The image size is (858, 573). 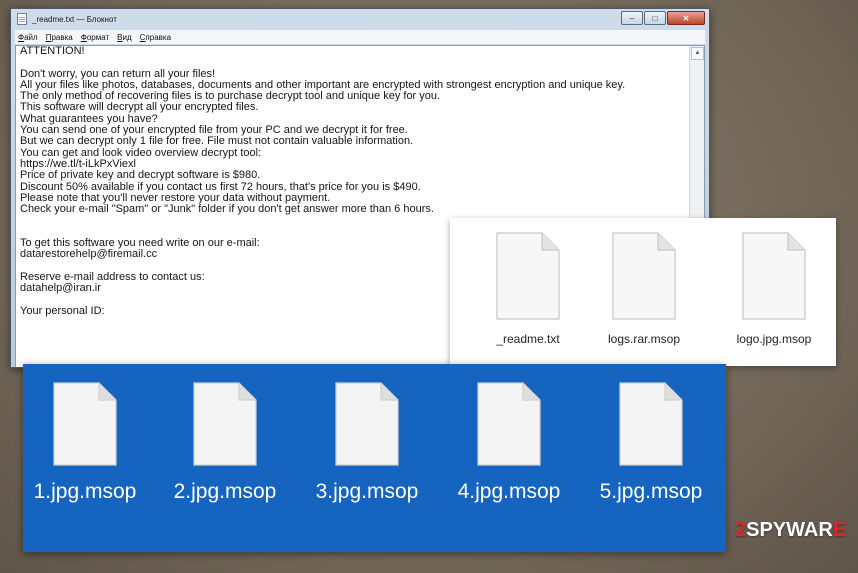 I want to click on scroll-up-arrow-icon: ▲, so click(x=697, y=53).